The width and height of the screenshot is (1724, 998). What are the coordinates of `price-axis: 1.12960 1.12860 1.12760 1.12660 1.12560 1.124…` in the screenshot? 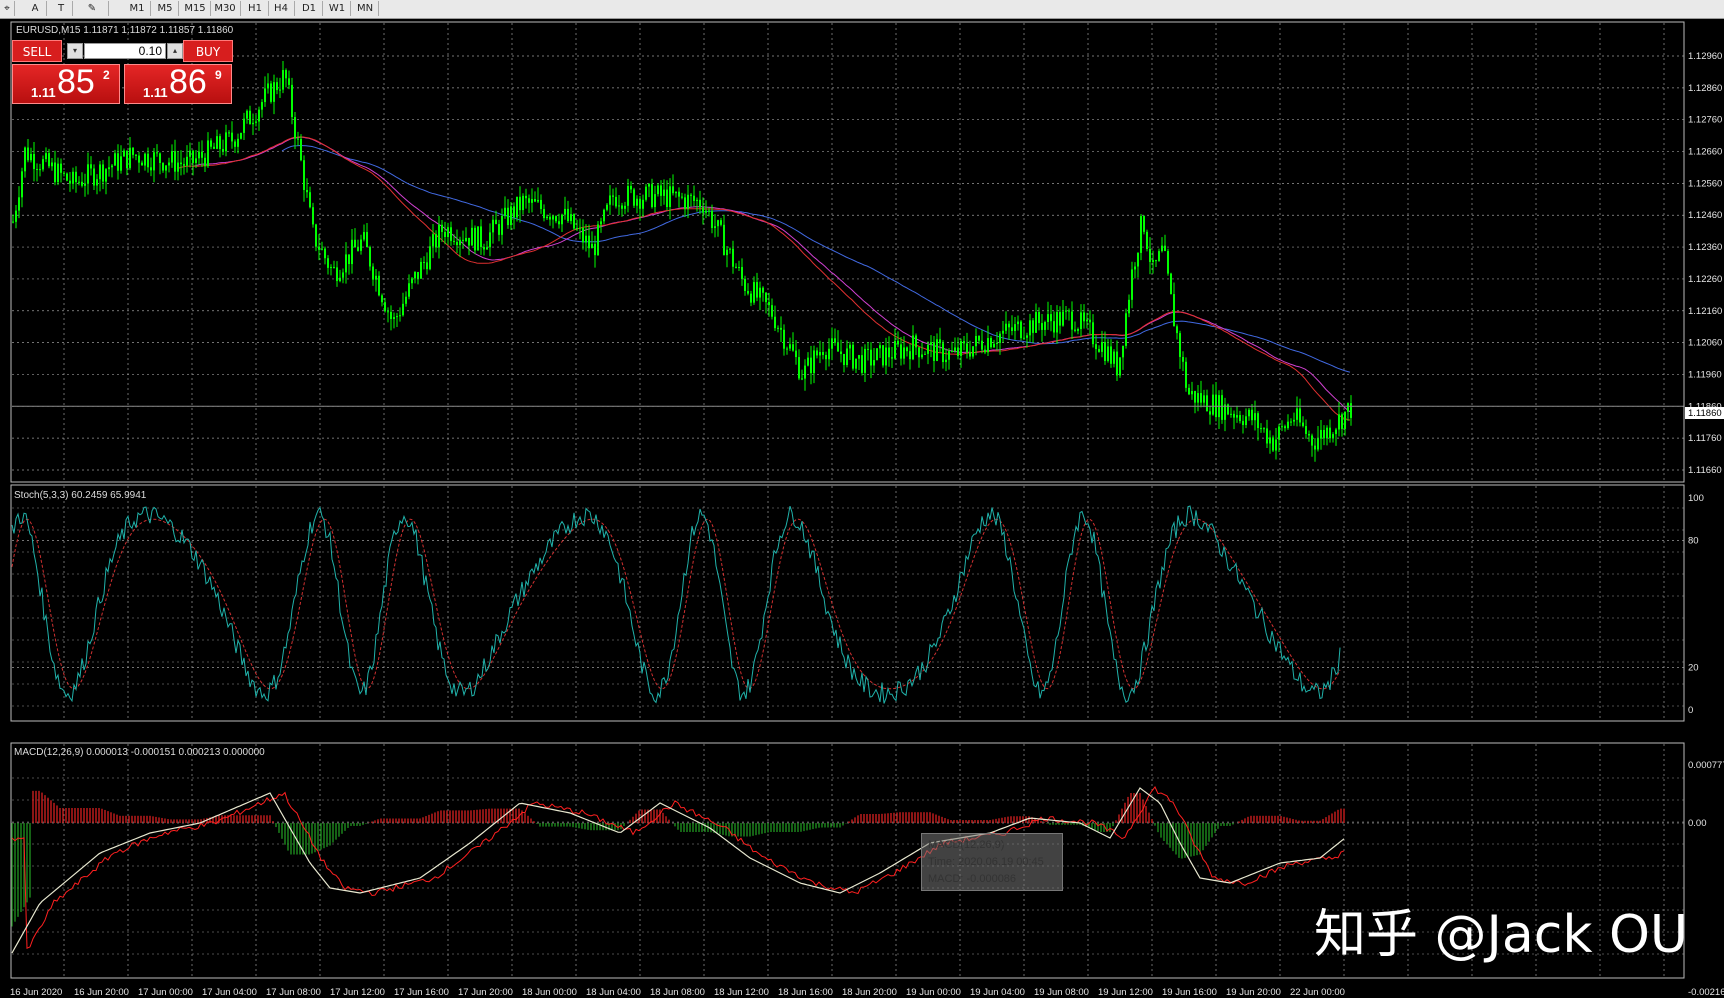 It's located at (1706, 524).